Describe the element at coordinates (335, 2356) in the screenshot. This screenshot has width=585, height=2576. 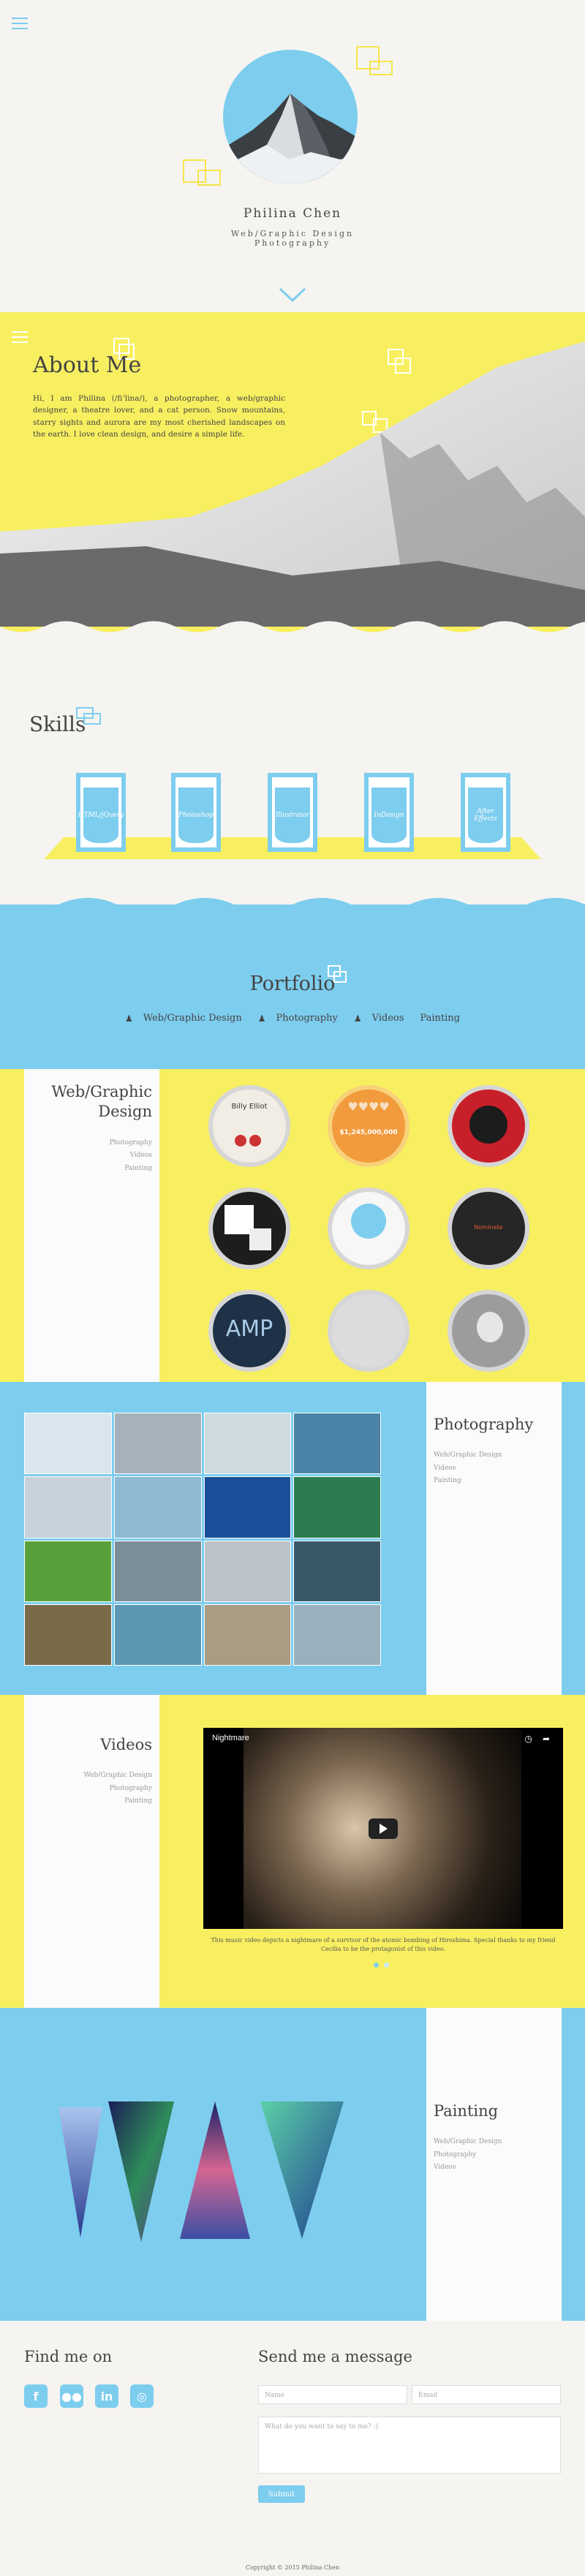
I see `send-message-title: Send me a message` at that location.